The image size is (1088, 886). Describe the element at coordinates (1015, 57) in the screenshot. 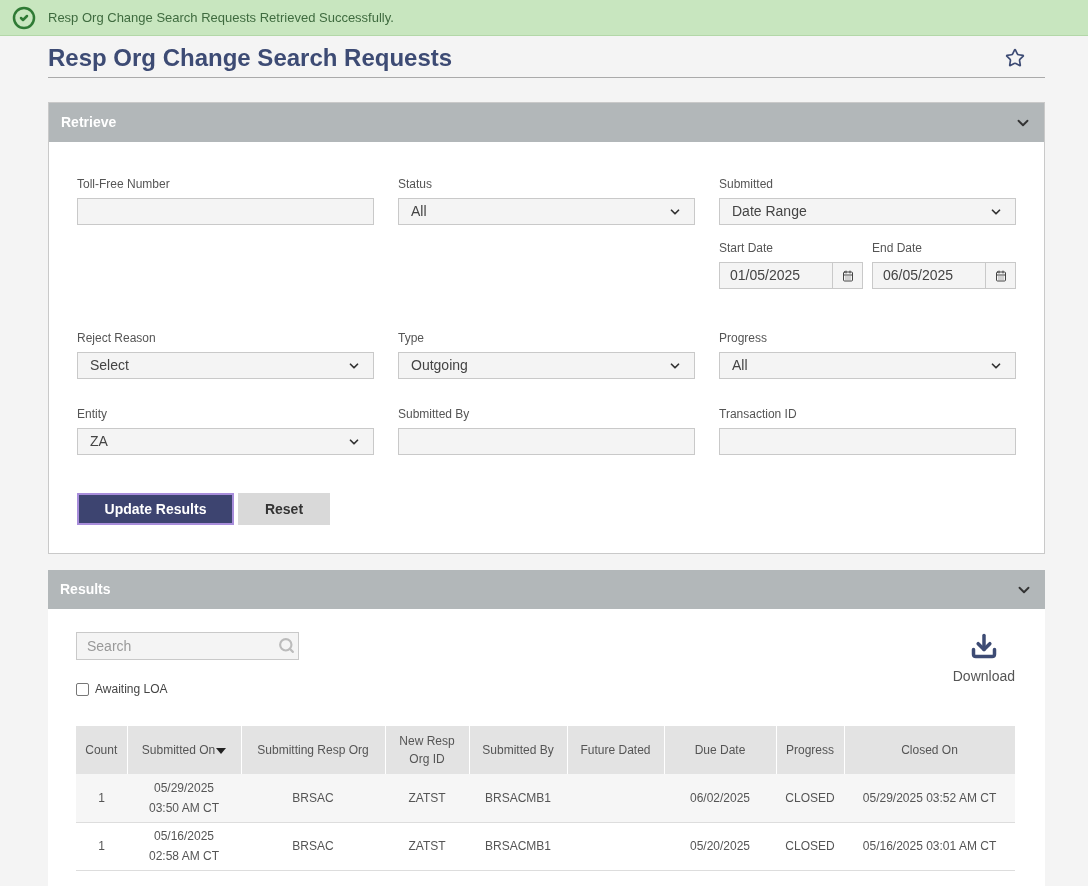

I see `star-icon` at that location.